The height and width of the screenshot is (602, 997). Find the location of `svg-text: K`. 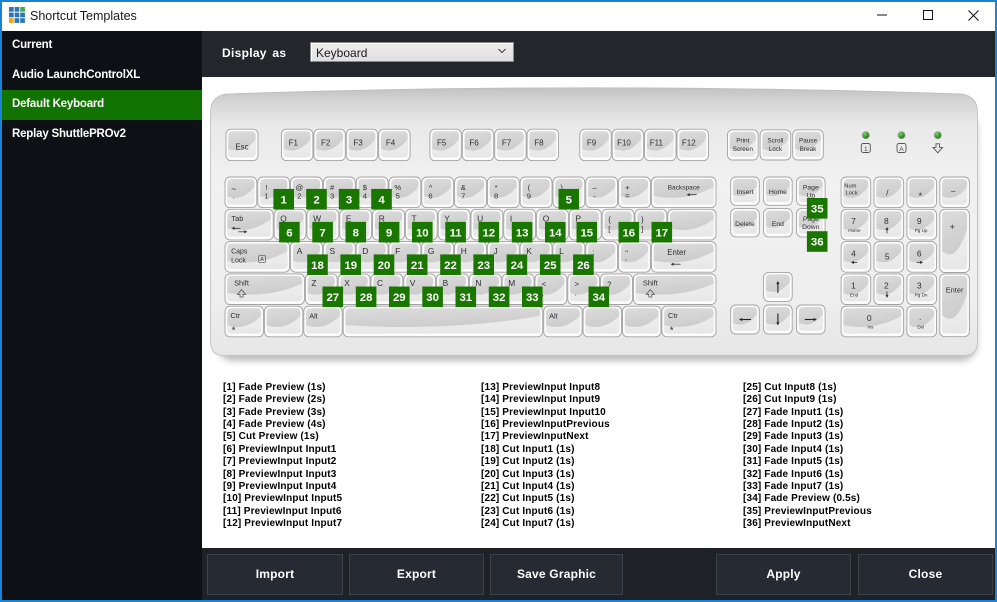

svg-text: K is located at coordinates (529, 251).